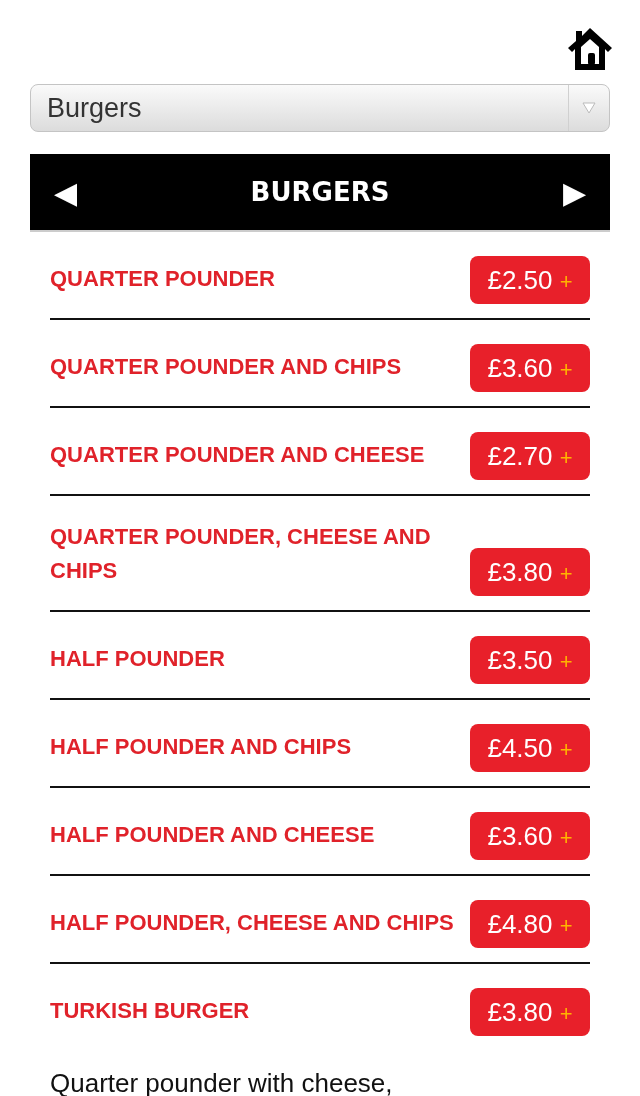  Describe the element at coordinates (162, 279) in the screenshot. I see `item-name: QUARTER POUNDER` at that location.